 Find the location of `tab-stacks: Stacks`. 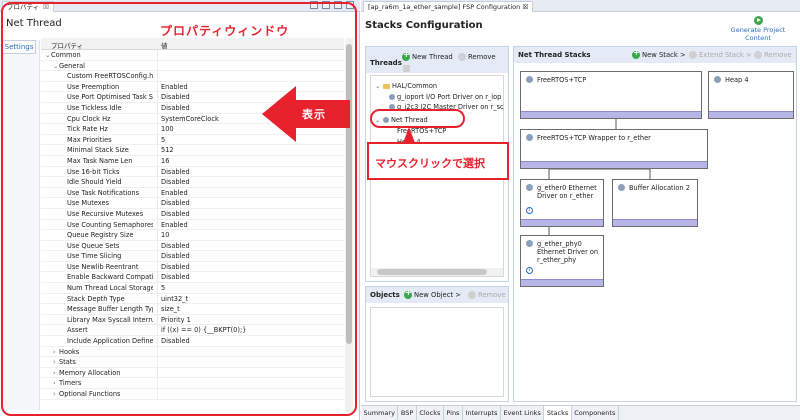

tab-stacks: Stacks is located at coordinates (558, 413).